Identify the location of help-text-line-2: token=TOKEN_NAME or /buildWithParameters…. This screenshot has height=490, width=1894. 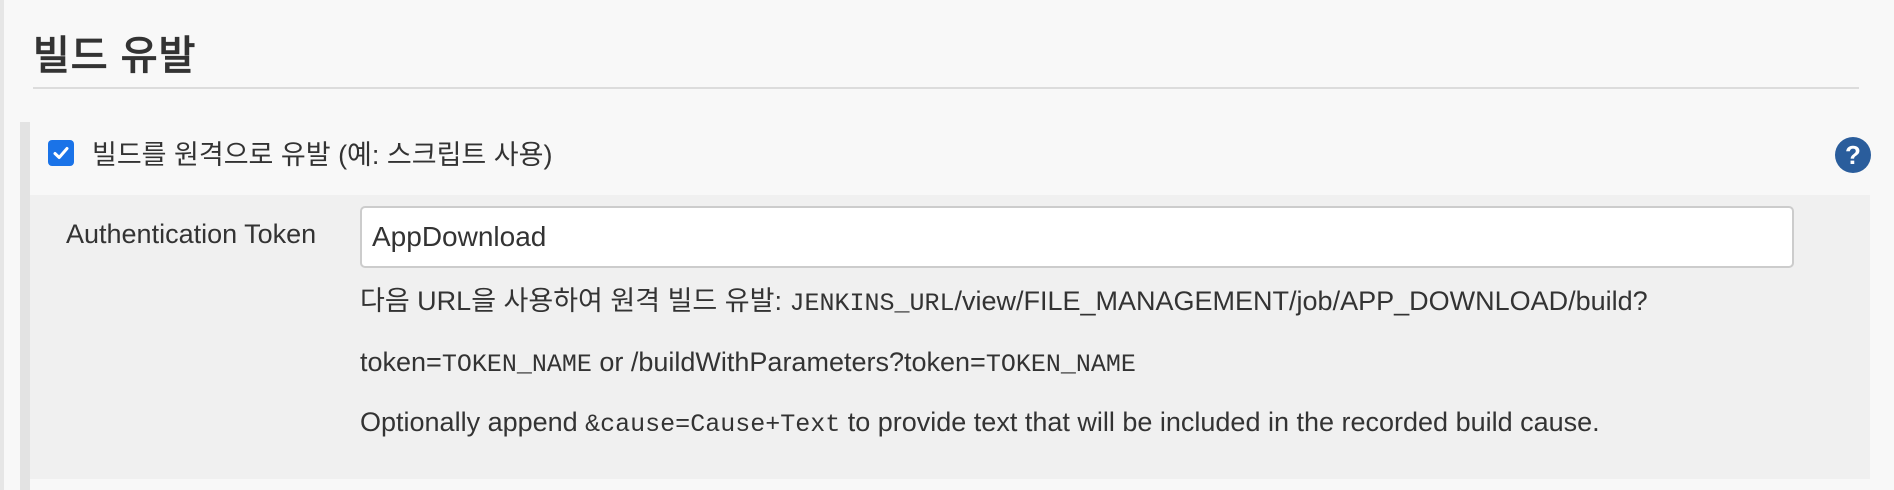
(748, 363).